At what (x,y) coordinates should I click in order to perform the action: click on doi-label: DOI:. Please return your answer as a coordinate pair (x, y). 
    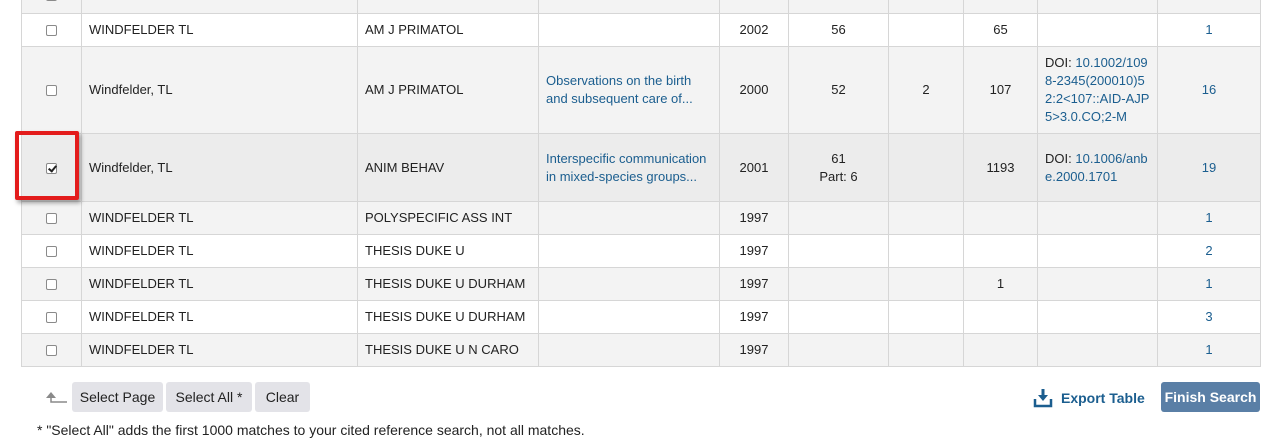
    Looking at the image, I should click on (1058, 62).